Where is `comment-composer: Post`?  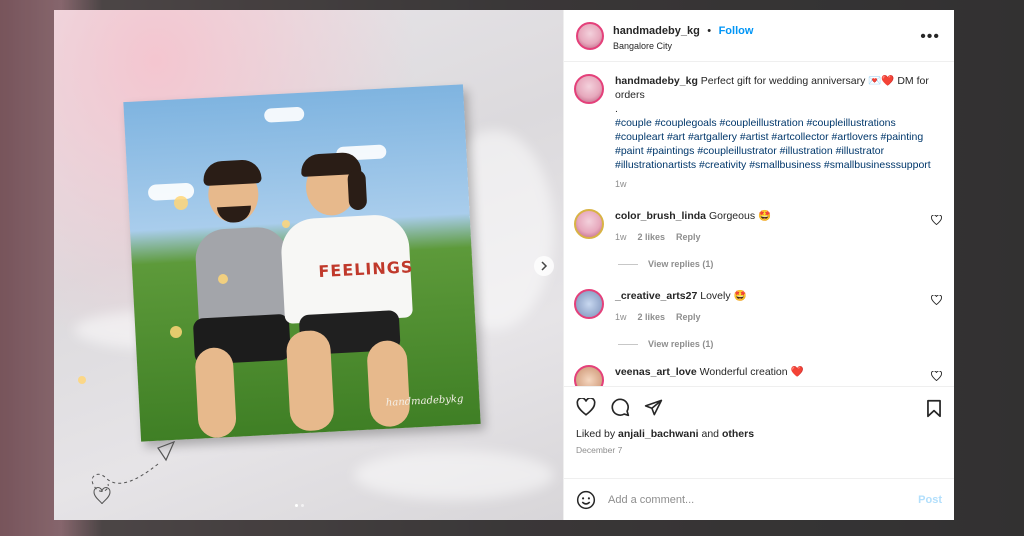
comment-composer: Post is located at coordinates (759, 499).